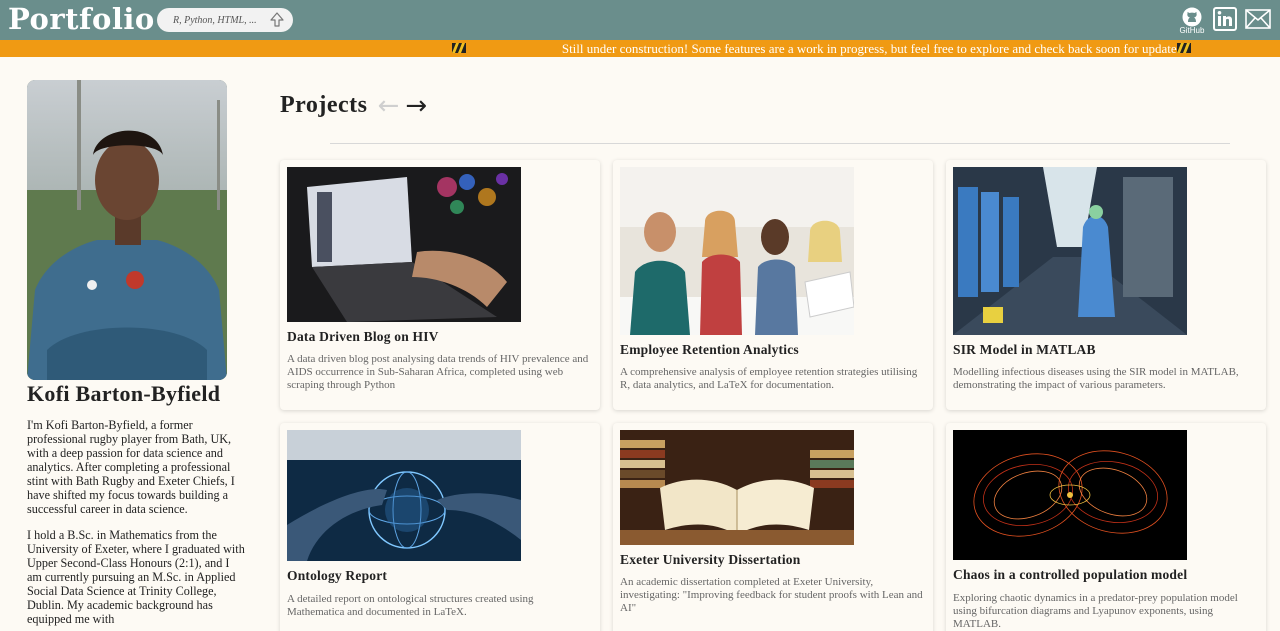  Describe the element at coordinates (1070, 495) in the screenshot. I see `chaos-attractor-image` at that location.